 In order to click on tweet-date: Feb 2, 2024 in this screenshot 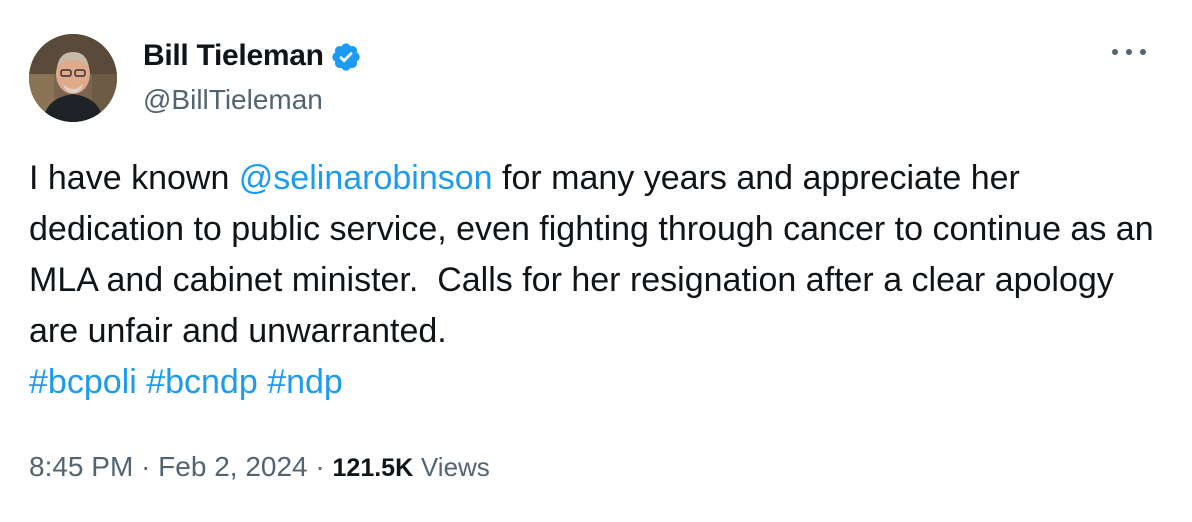, I will do `click(232, 466)`.